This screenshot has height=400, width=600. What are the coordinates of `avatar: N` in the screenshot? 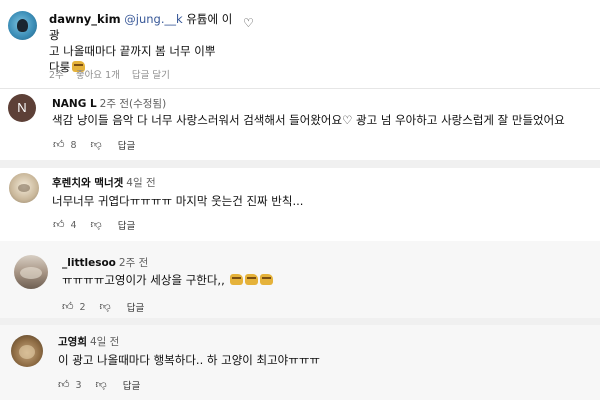 It's located at (22, 108).